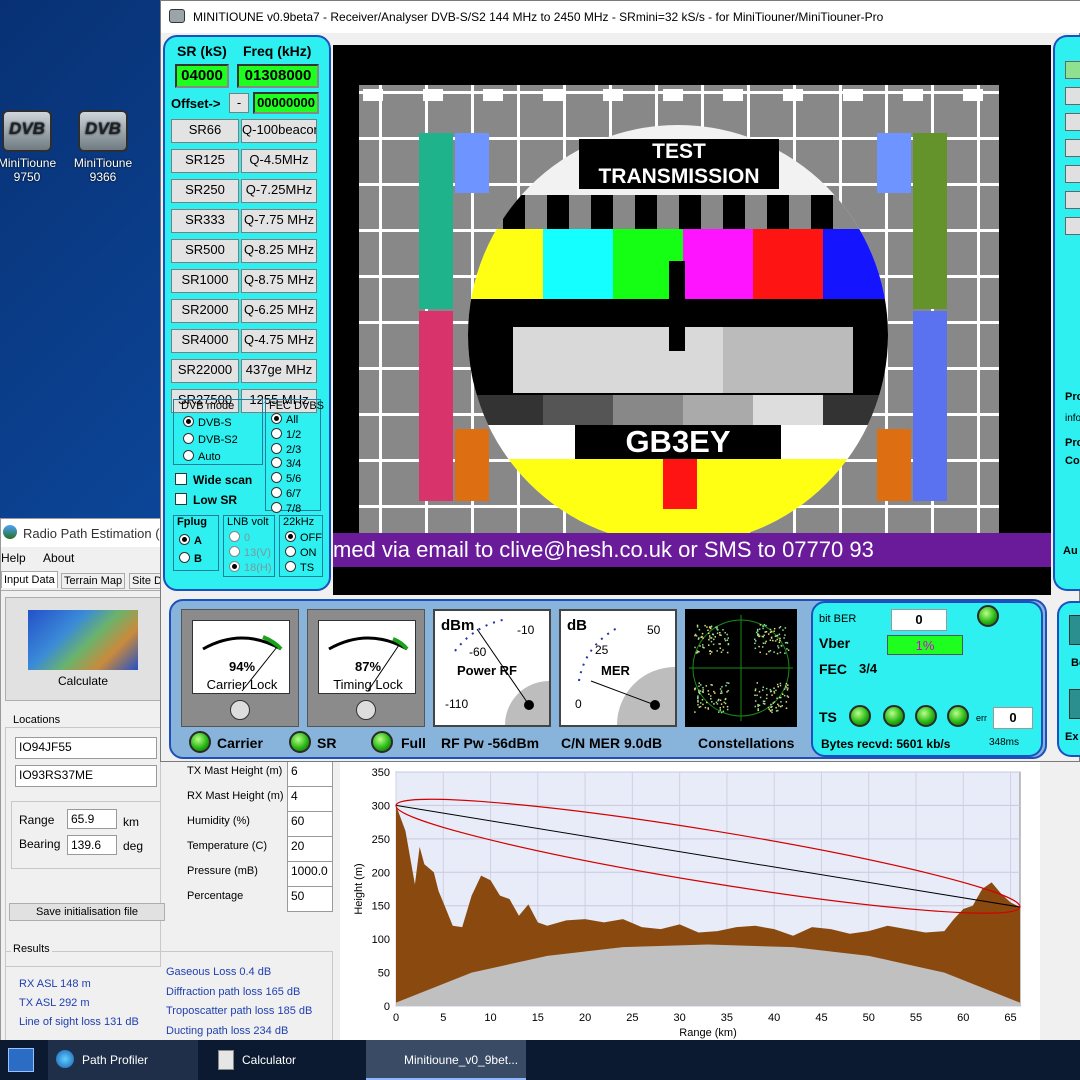  Describe the element at coordinates (205, 311) in the screenshot. I see `sr2000-button: SR2000` at that location.